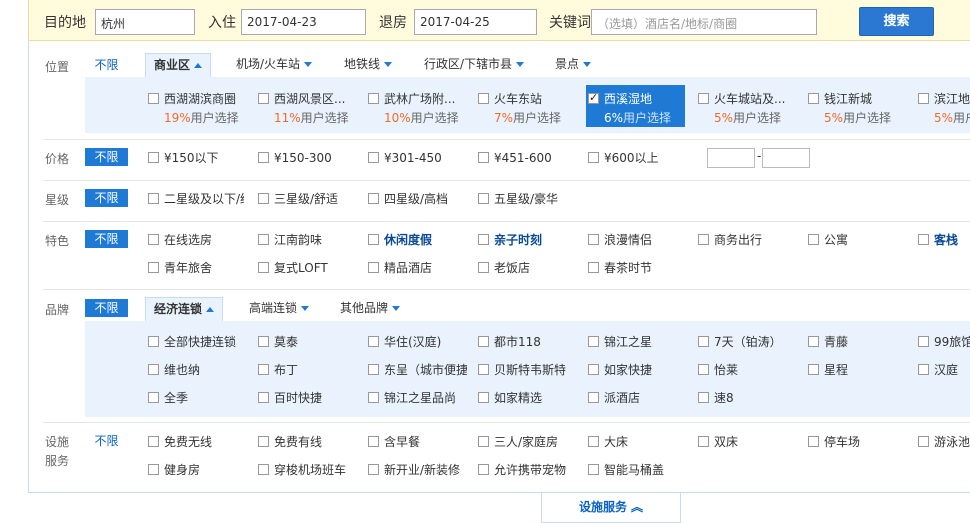  What do you see at coordinates (529, 370) in the screenshot?
I see `brand-option: 贝斯特韦斯特` at bounding box center [529, 370].